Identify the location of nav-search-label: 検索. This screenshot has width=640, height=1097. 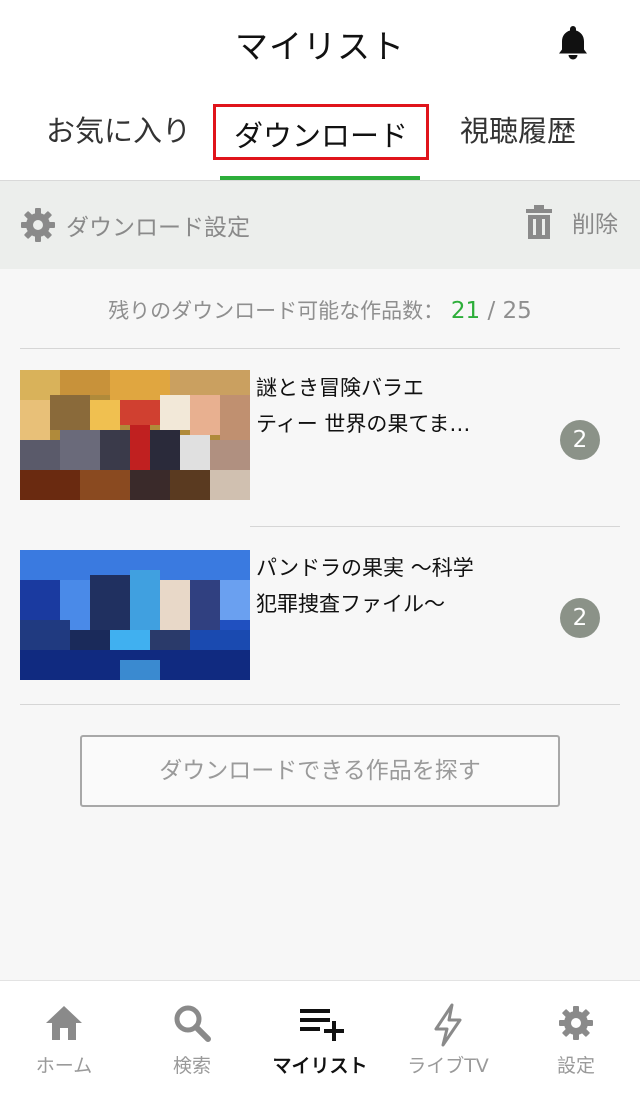
(191, 1066).